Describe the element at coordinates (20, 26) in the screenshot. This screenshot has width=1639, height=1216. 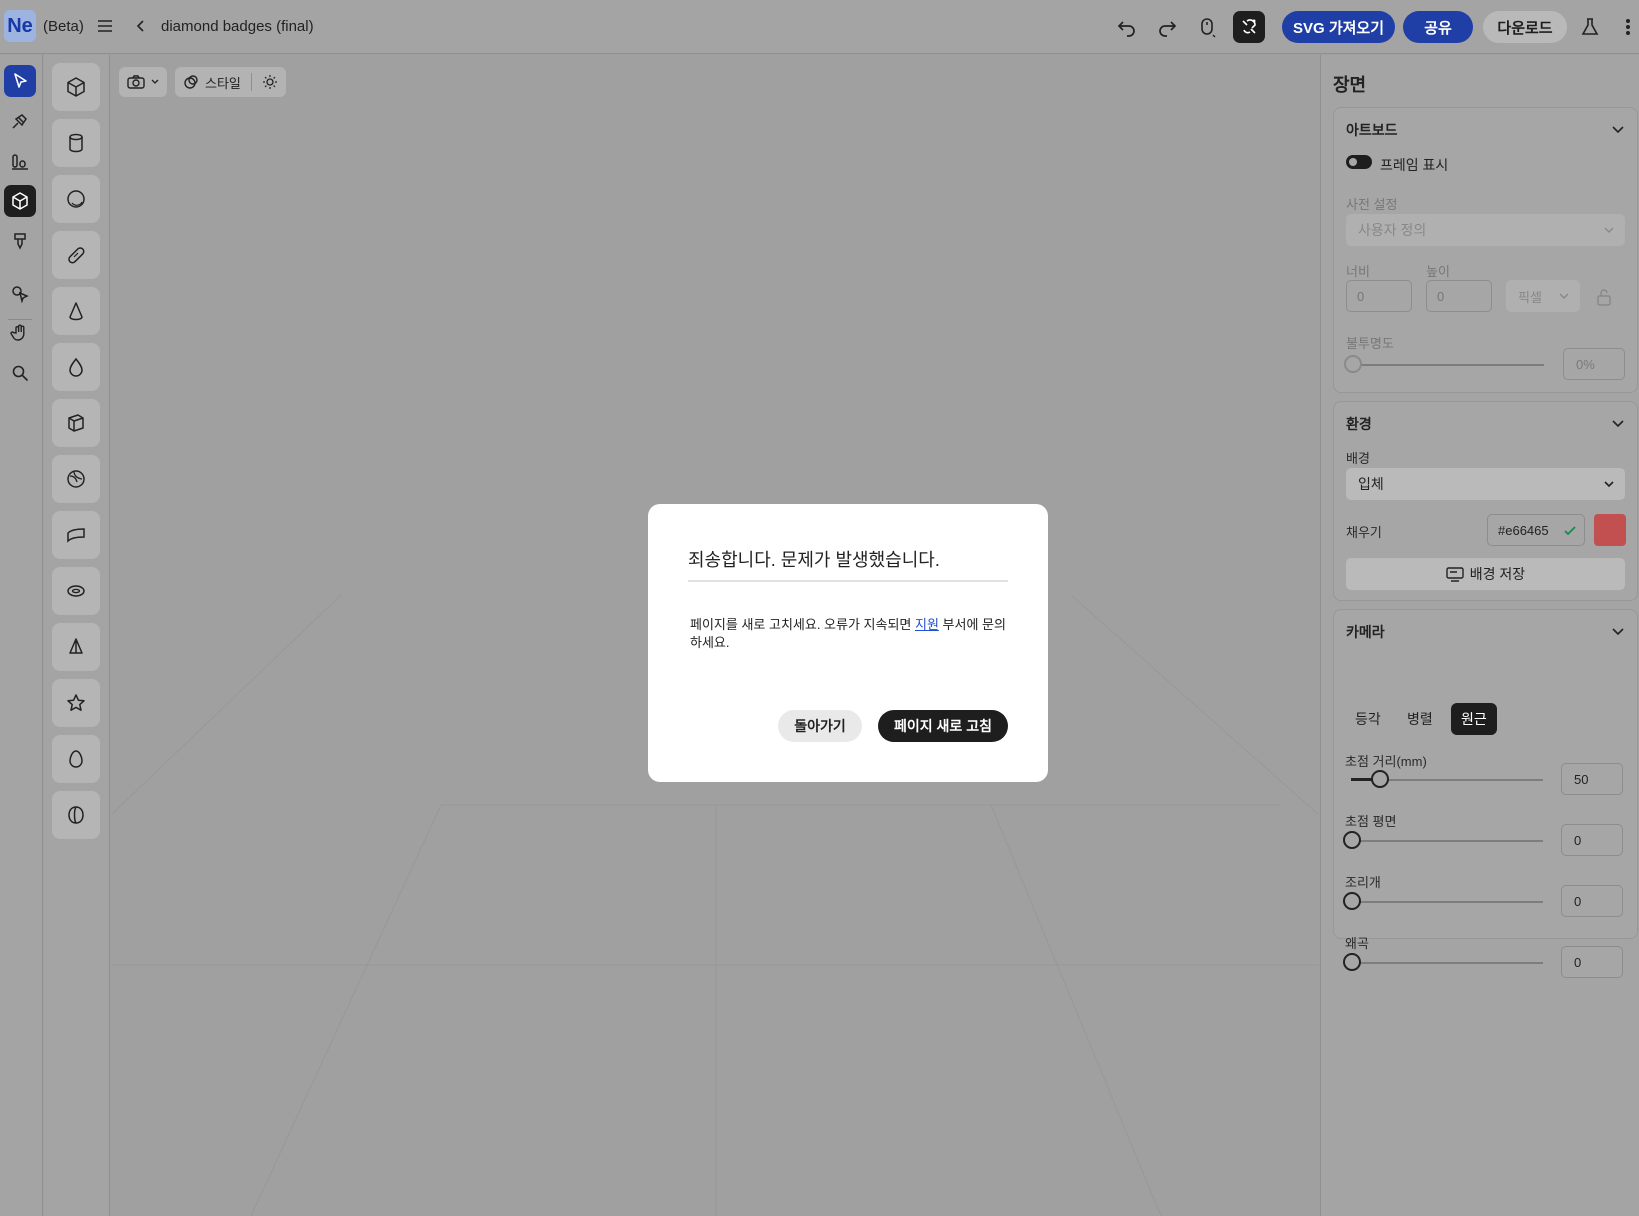
I see `app-logo: Ne` at that location.